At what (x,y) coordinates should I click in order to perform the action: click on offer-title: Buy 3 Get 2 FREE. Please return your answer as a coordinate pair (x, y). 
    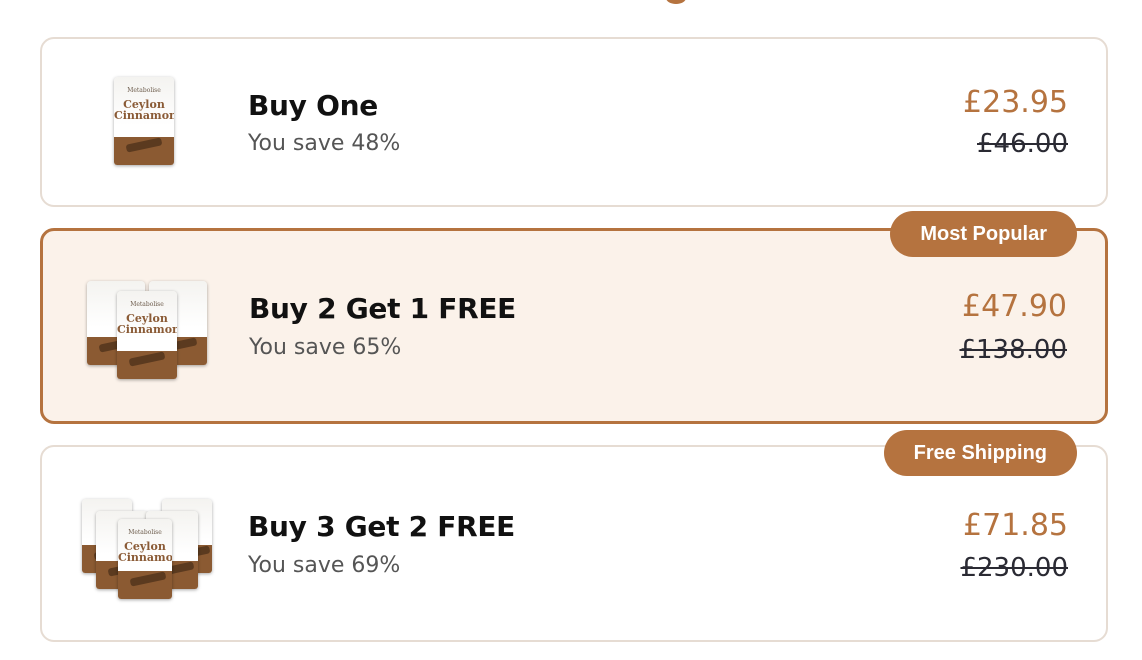
    Looking at the image, I should click on (381, 526).